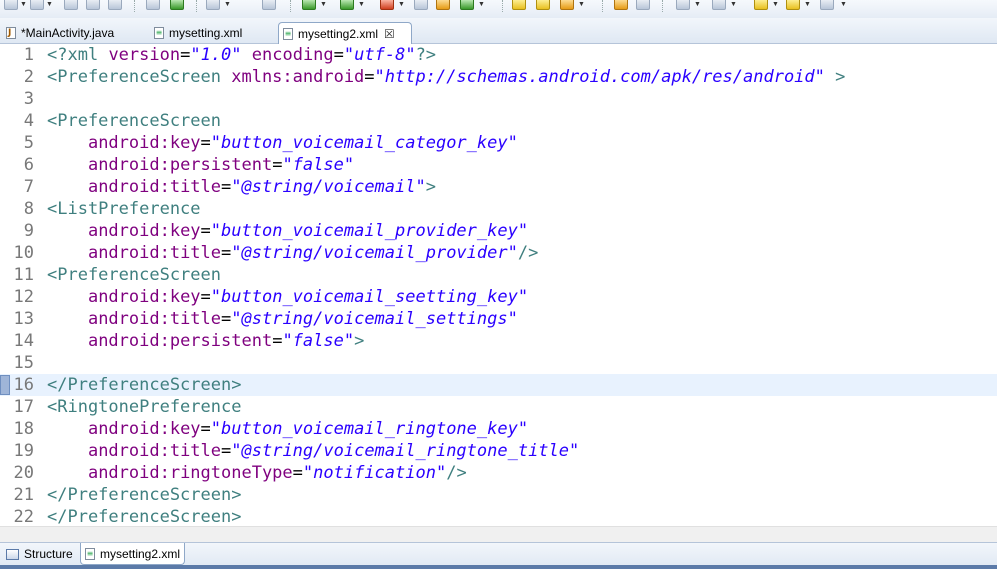  What do you see at coordinates (23, 429) in the screenshot?
I see `line-number: 18` at bounding box center [23, 429].